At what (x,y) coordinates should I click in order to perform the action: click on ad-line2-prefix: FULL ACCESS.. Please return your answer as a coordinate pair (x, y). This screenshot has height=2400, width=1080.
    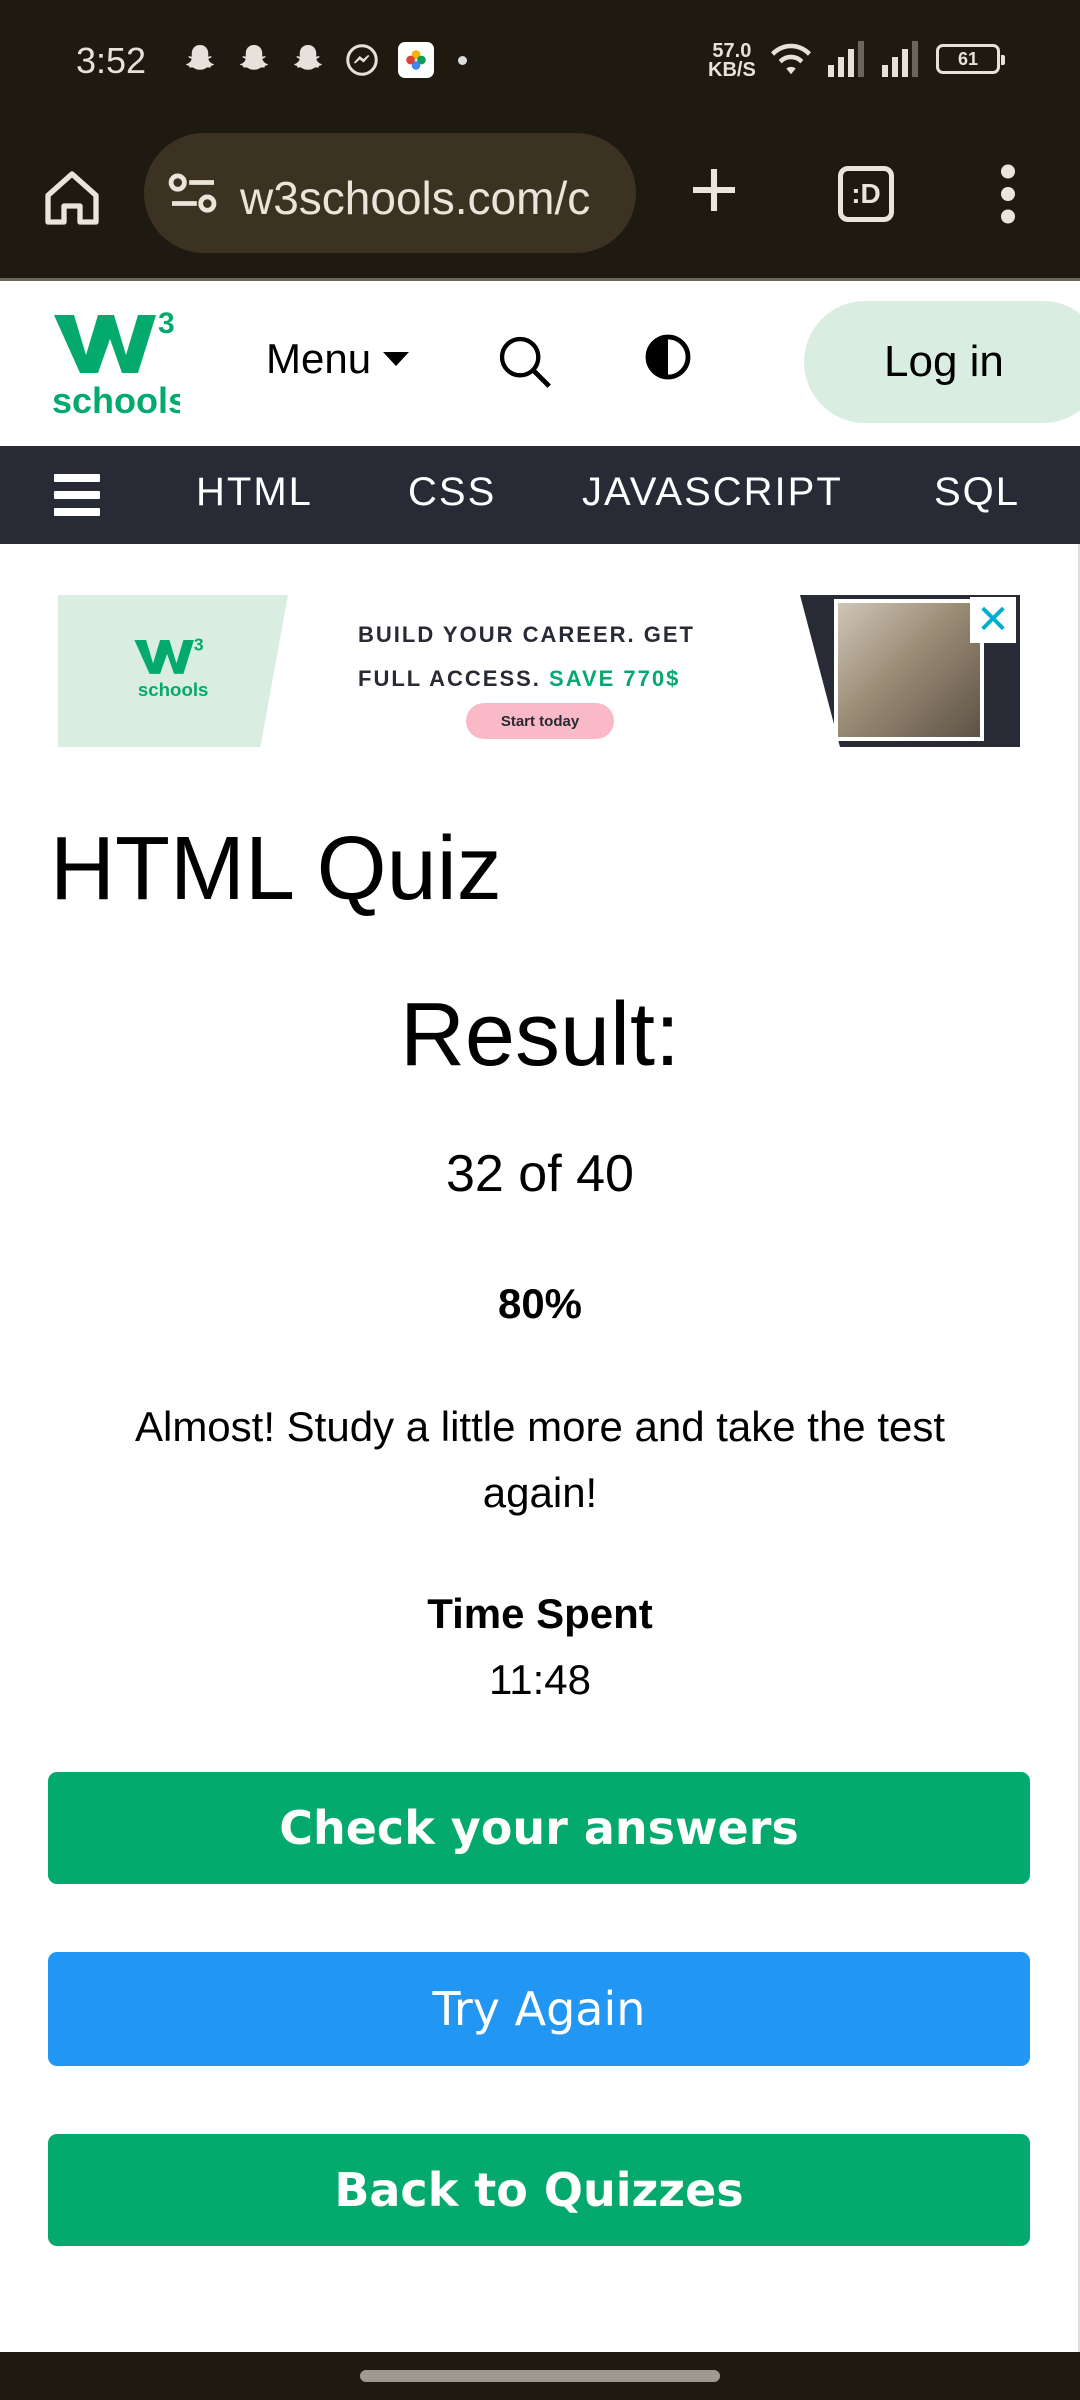
    Looking at the image, I should click on (449, 678).